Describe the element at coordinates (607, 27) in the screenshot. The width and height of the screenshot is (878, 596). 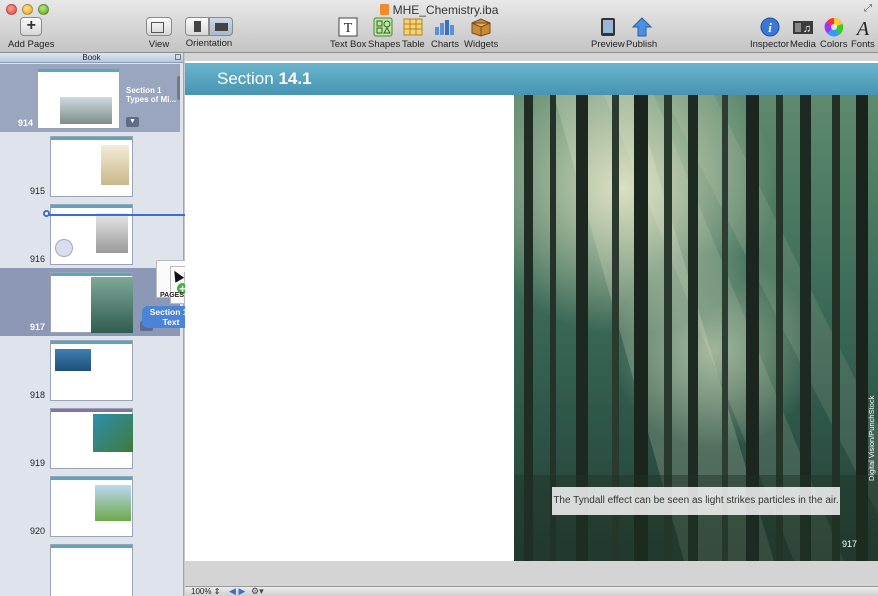
I see `preview-icon` at that location.